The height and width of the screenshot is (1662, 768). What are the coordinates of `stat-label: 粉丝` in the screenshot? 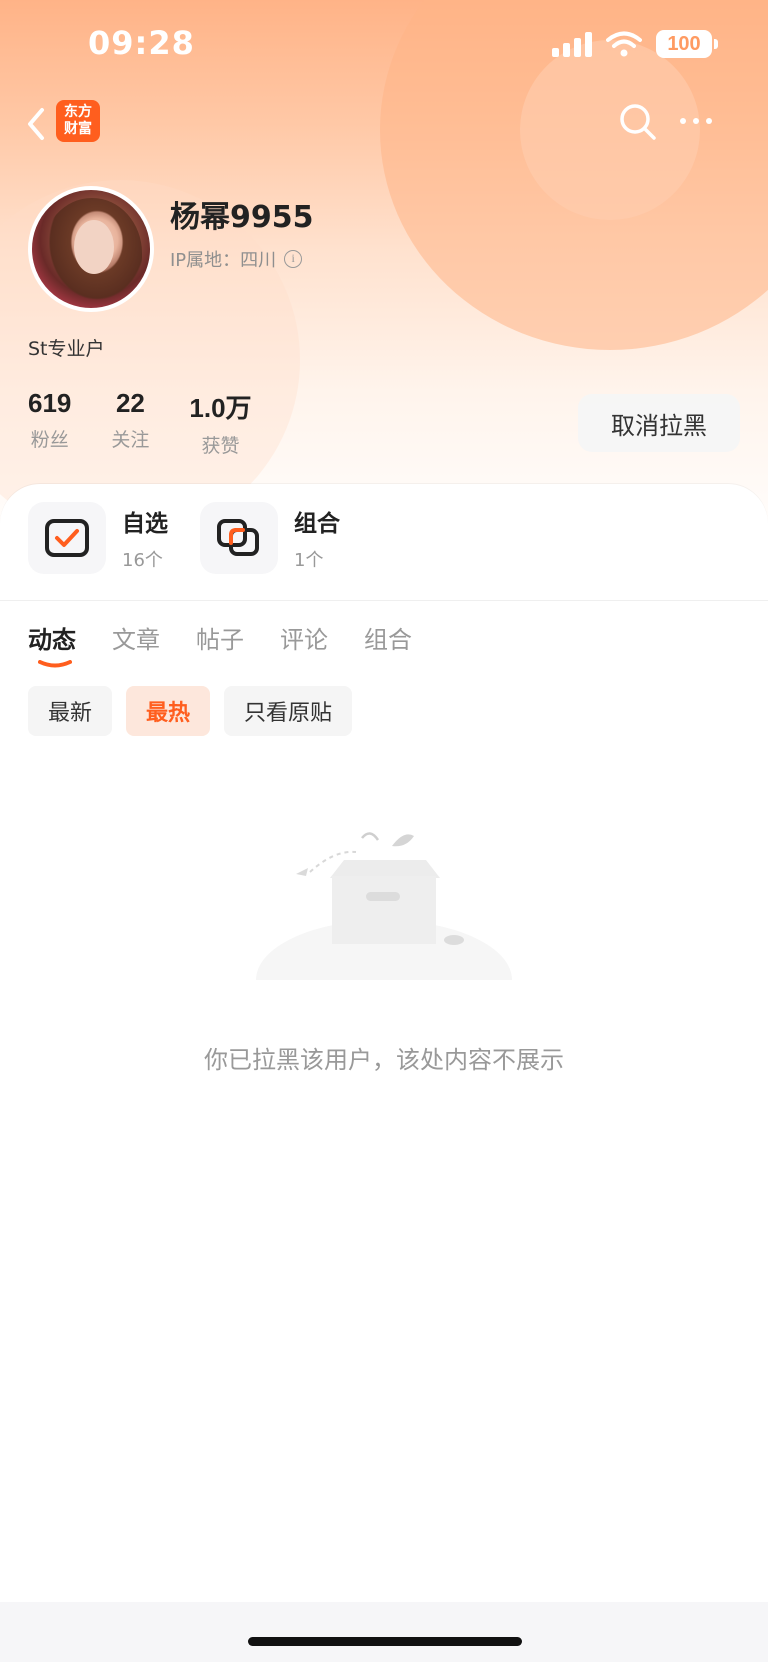 It's located at (49, 440).